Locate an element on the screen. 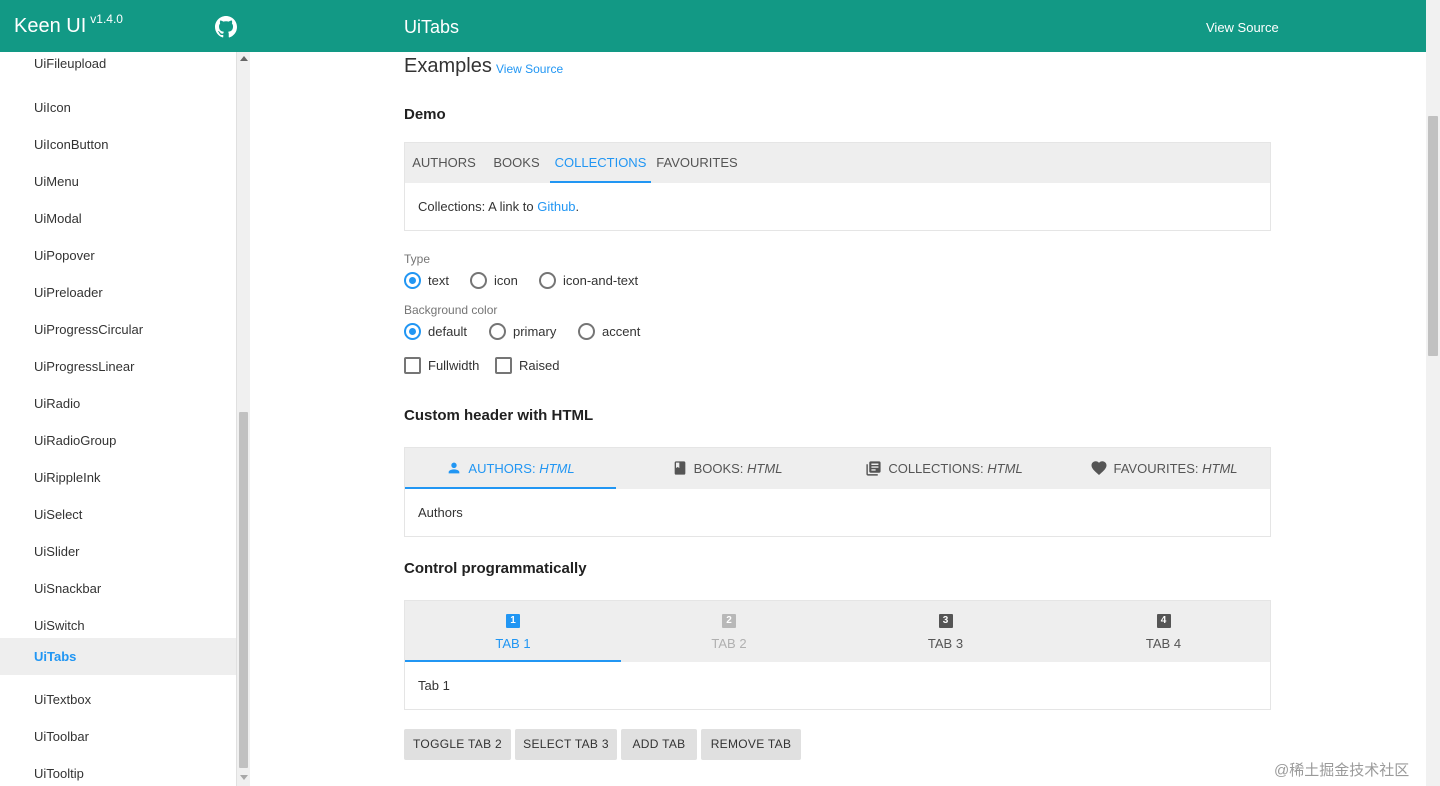 The width and height of the screenshot is (1440, 786). panel-text: Collections: A link to is located at coordinates (478, 206).